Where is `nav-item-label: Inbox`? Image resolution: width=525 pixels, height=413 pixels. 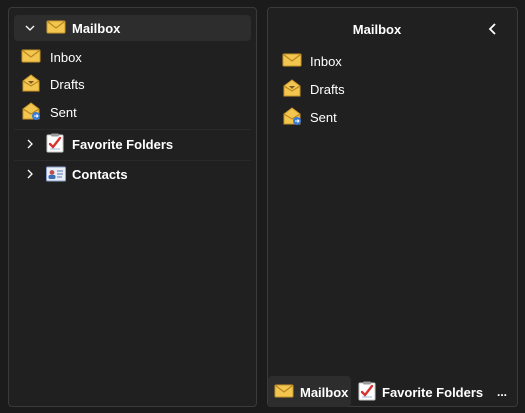
nav-item-label: Inbox is located at coordinates (66, 57).